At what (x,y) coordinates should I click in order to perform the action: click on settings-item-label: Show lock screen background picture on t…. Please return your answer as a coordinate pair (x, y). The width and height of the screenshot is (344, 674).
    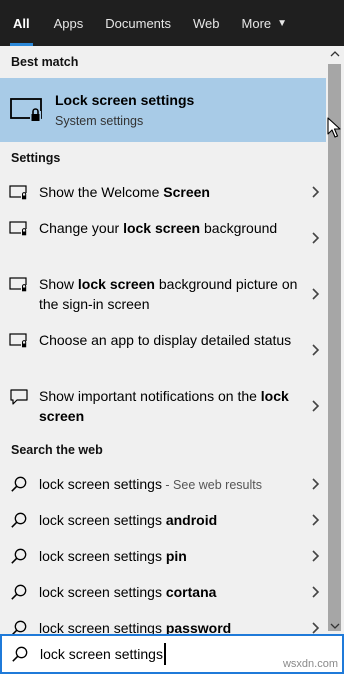
    Looking at the image, I should click on (168, 294).